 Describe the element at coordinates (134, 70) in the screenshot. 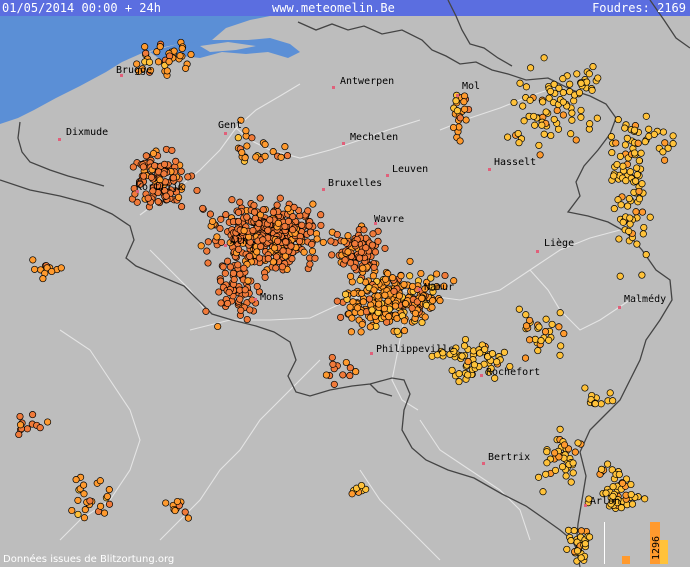

I see `city-label: Brugge` at that location.